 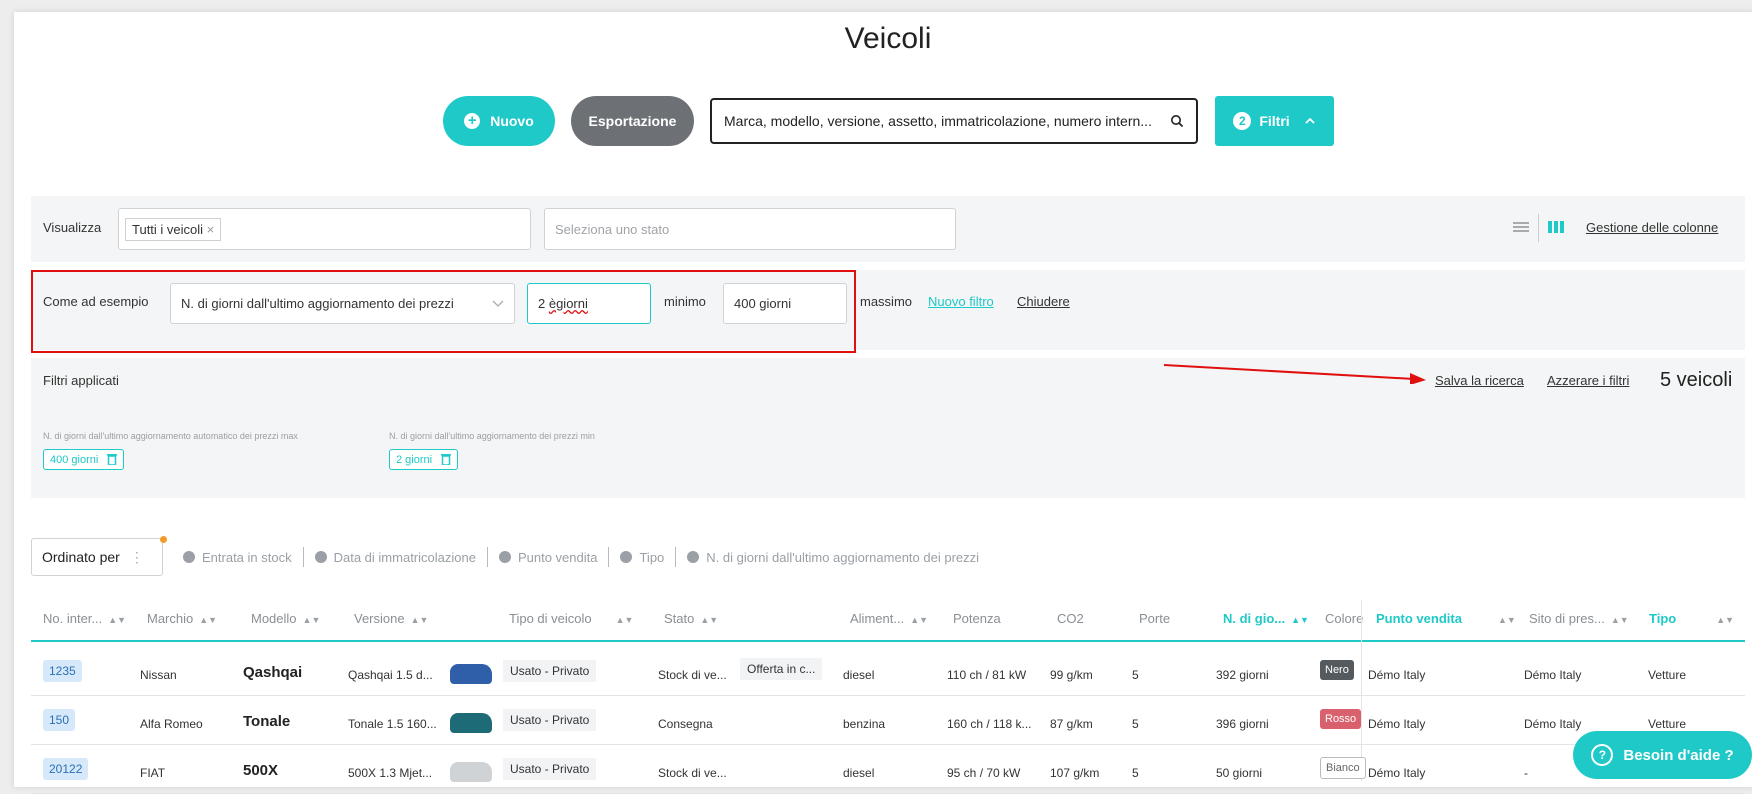 I want to click on divider, so click(x=676, y=557).